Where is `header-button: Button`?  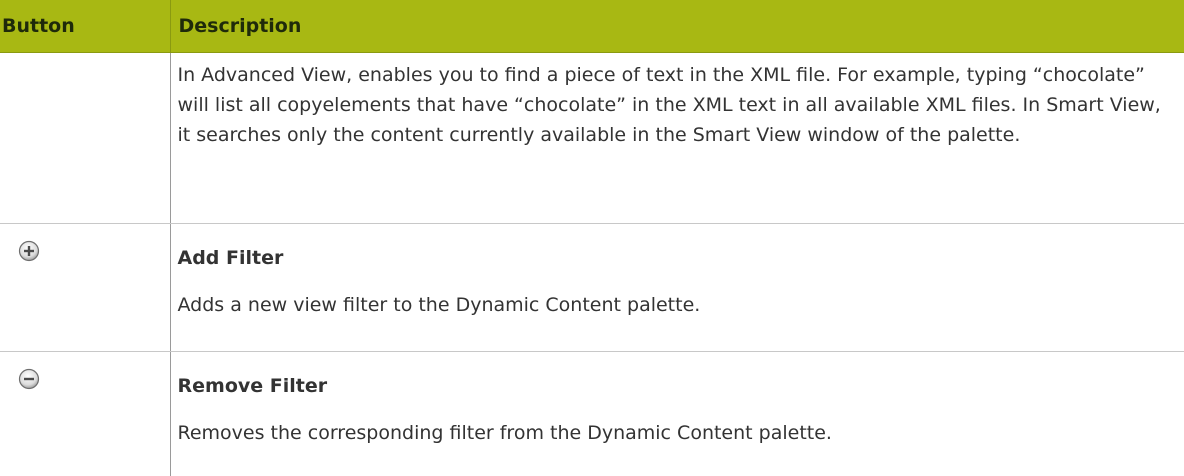
header-button: Button is located at coordinates (85, 26).